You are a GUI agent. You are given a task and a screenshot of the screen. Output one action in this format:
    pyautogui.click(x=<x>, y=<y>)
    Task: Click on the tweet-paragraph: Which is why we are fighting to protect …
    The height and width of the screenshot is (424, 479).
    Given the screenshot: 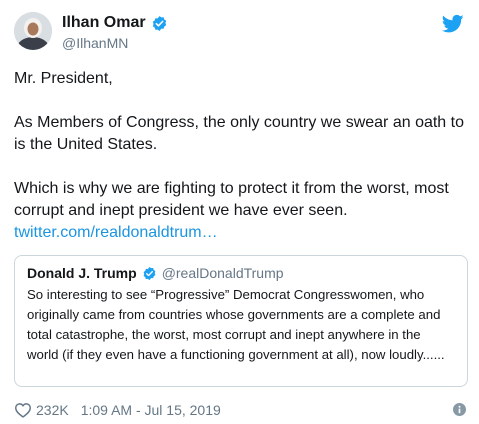 What is the action you would take?
    pyautogui.click(x=231, y=199)
    